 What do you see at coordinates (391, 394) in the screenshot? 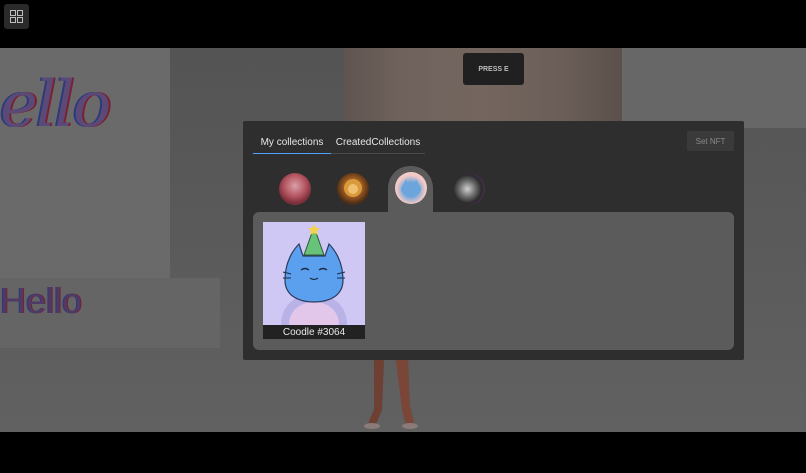
I see `avatar-legs` at bounding box center [391, 394].